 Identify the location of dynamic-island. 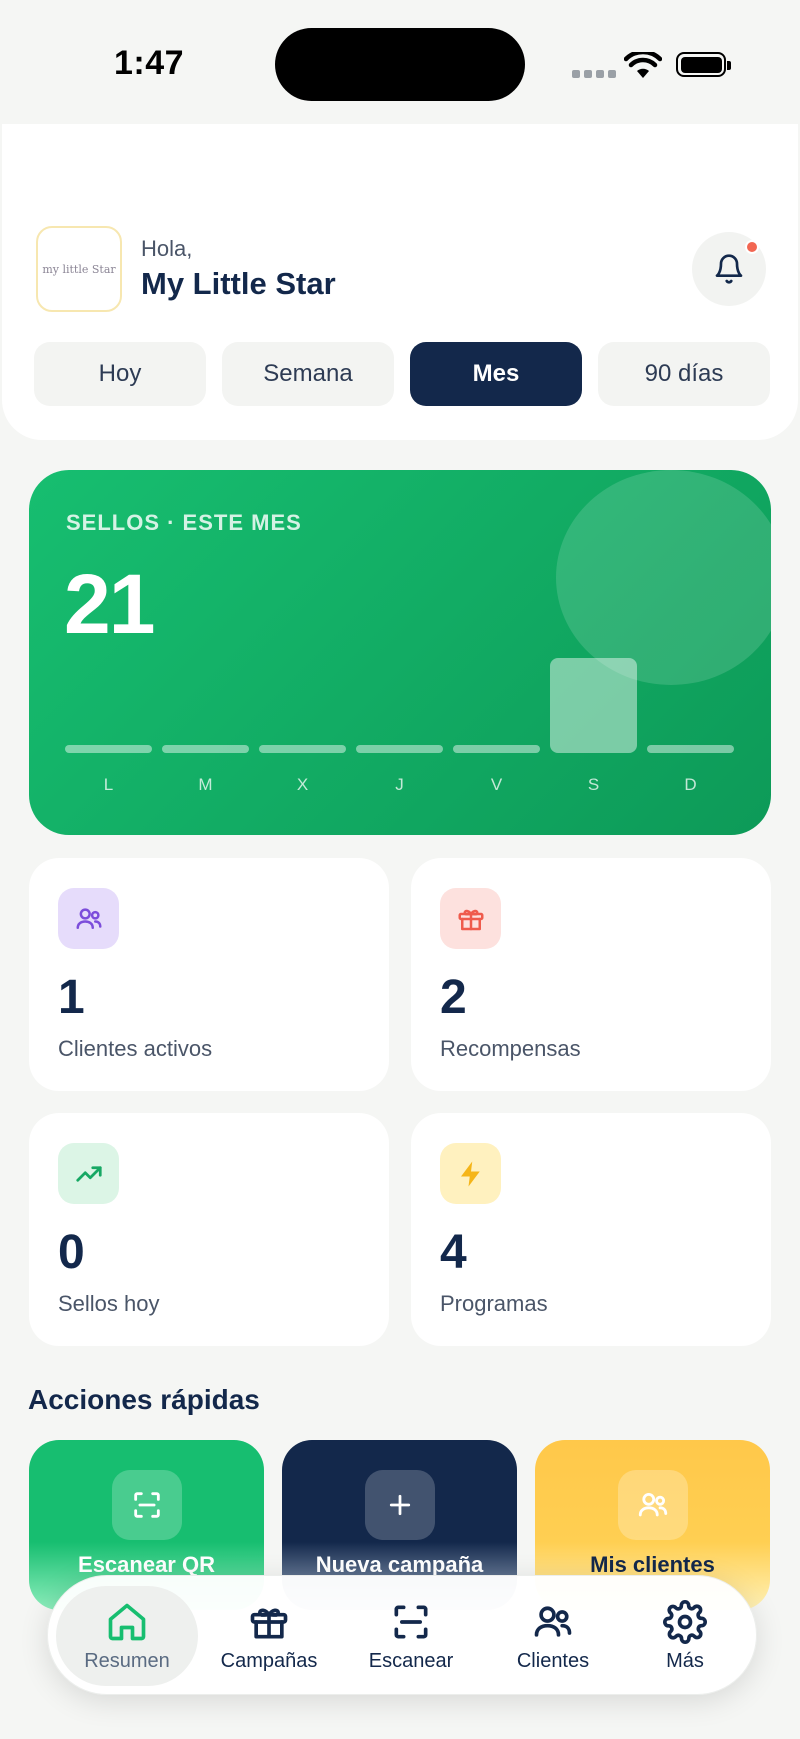
(400, 64).